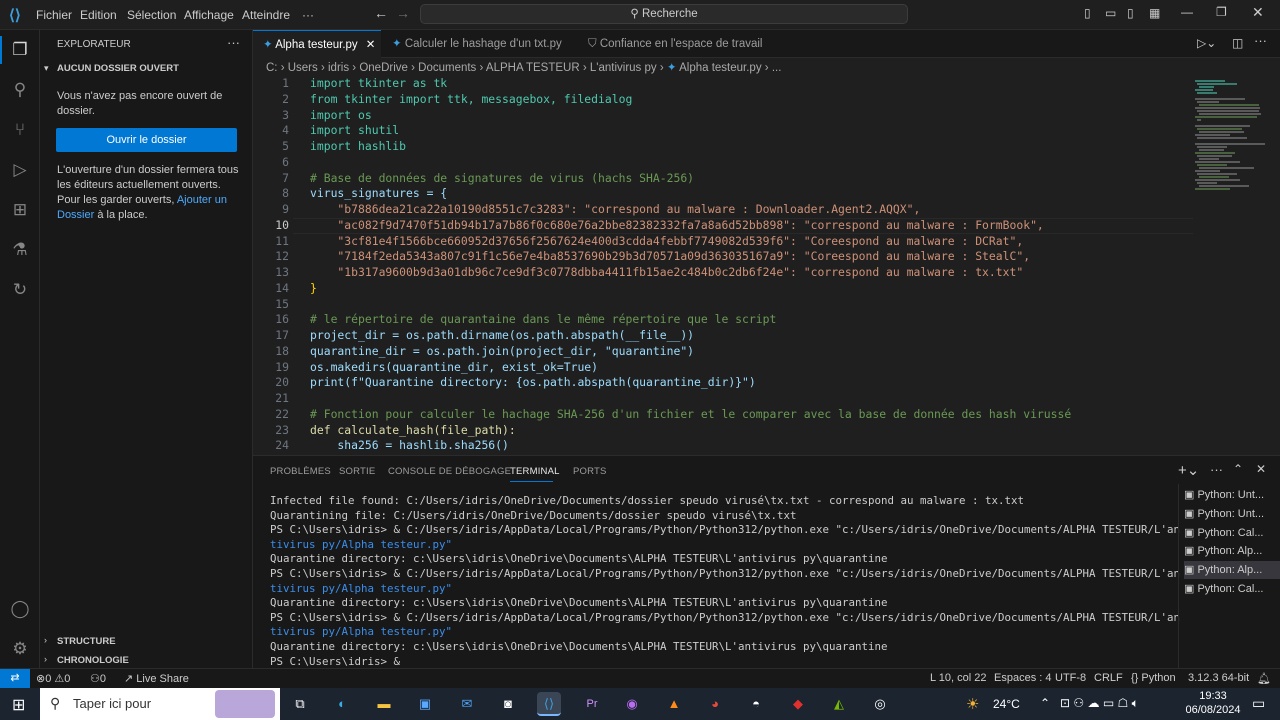 The image size is (1280, 720). What do you see at coordinates (20, 130) in the screenshot?
I see `source-control-icon: ⑂` at bounding box center [20, 130].